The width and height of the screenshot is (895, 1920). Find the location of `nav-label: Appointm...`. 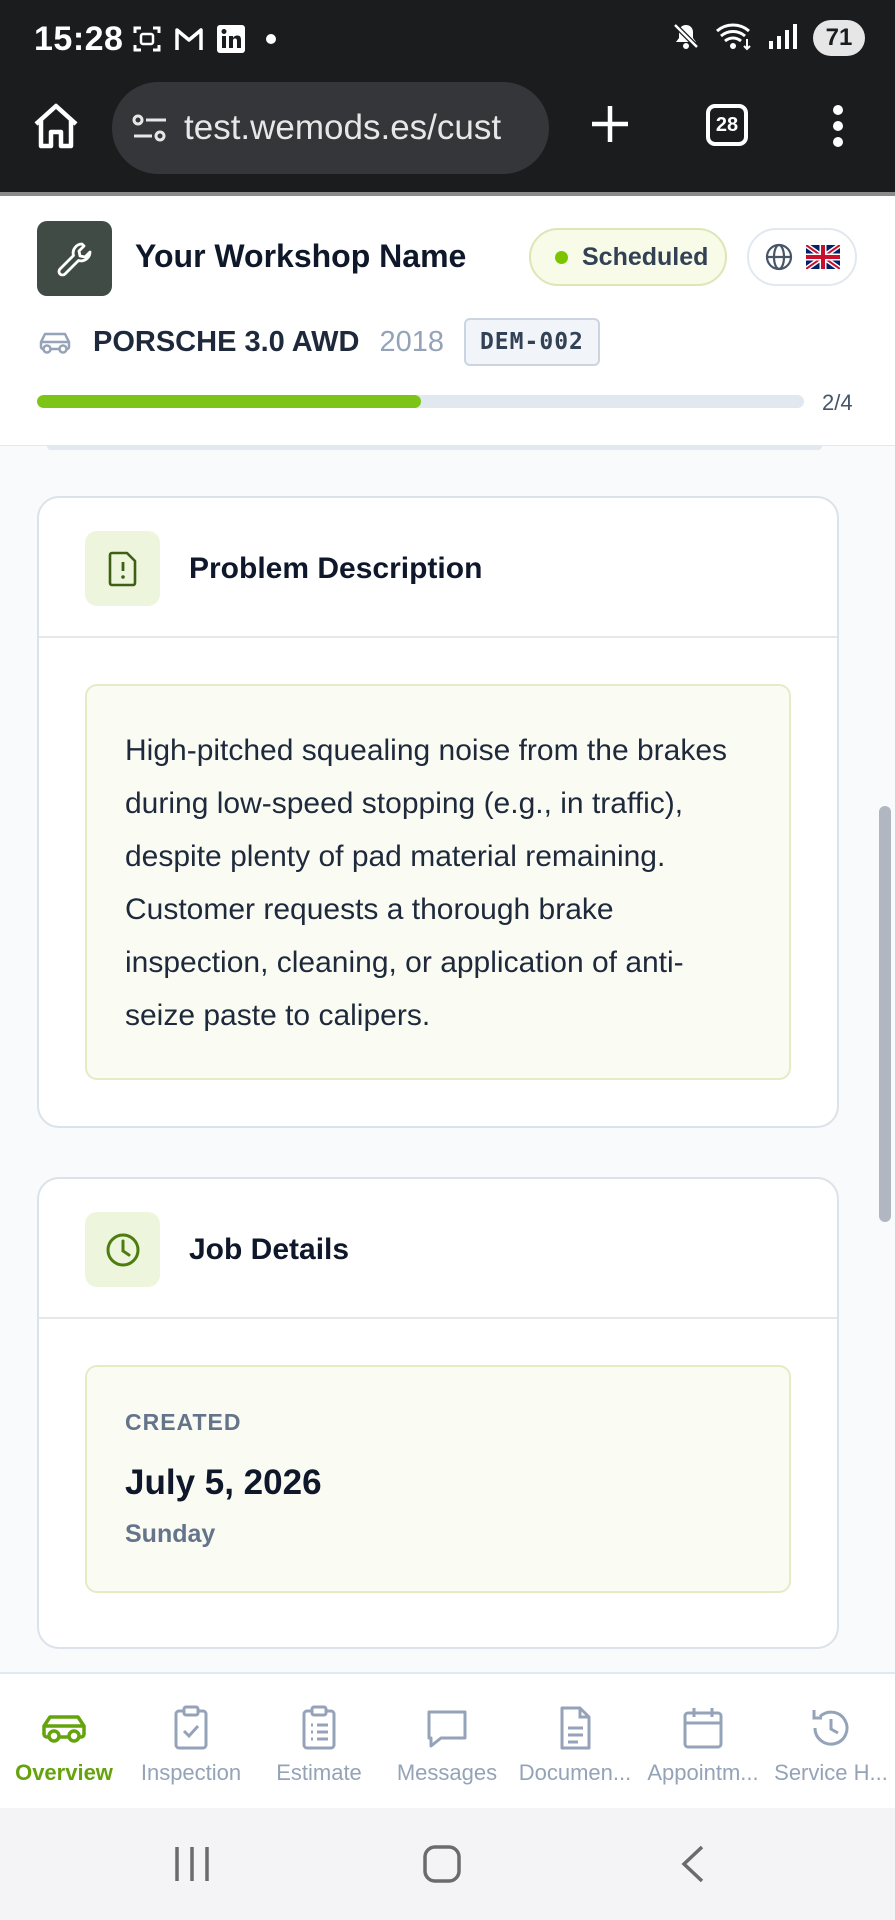

nav-label: Appointm... is located at coordinates (703, 1772).